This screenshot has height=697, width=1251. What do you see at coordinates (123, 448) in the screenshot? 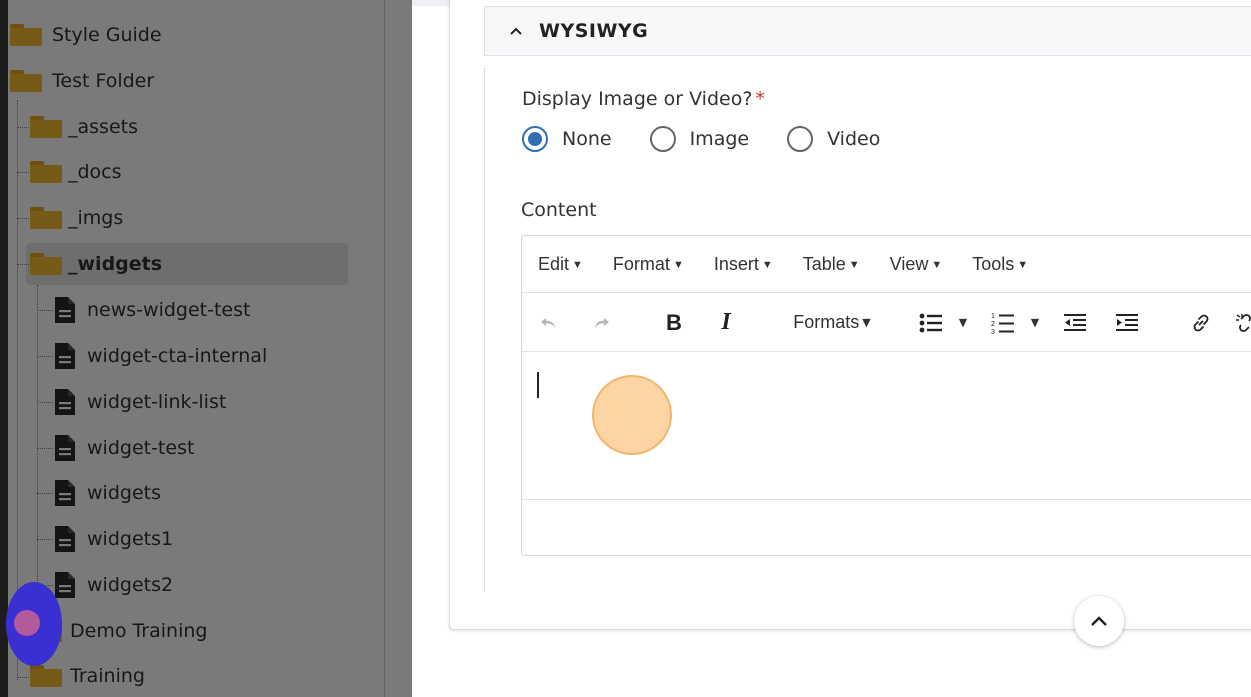
I see `tree-item-widget-test: widget-test` at bounding box center [123, 448].